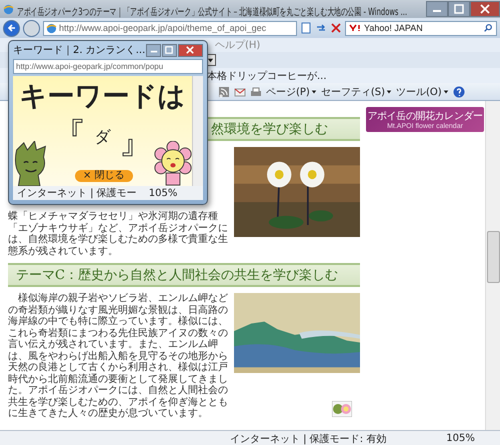 This screenshot has width=500, height=445. Describe the element at coordinates (184, 275) in the screenshot. I see `section-heading: テーマC：歴史から自然と人間社会の共生を学び楽しむ` at that location.